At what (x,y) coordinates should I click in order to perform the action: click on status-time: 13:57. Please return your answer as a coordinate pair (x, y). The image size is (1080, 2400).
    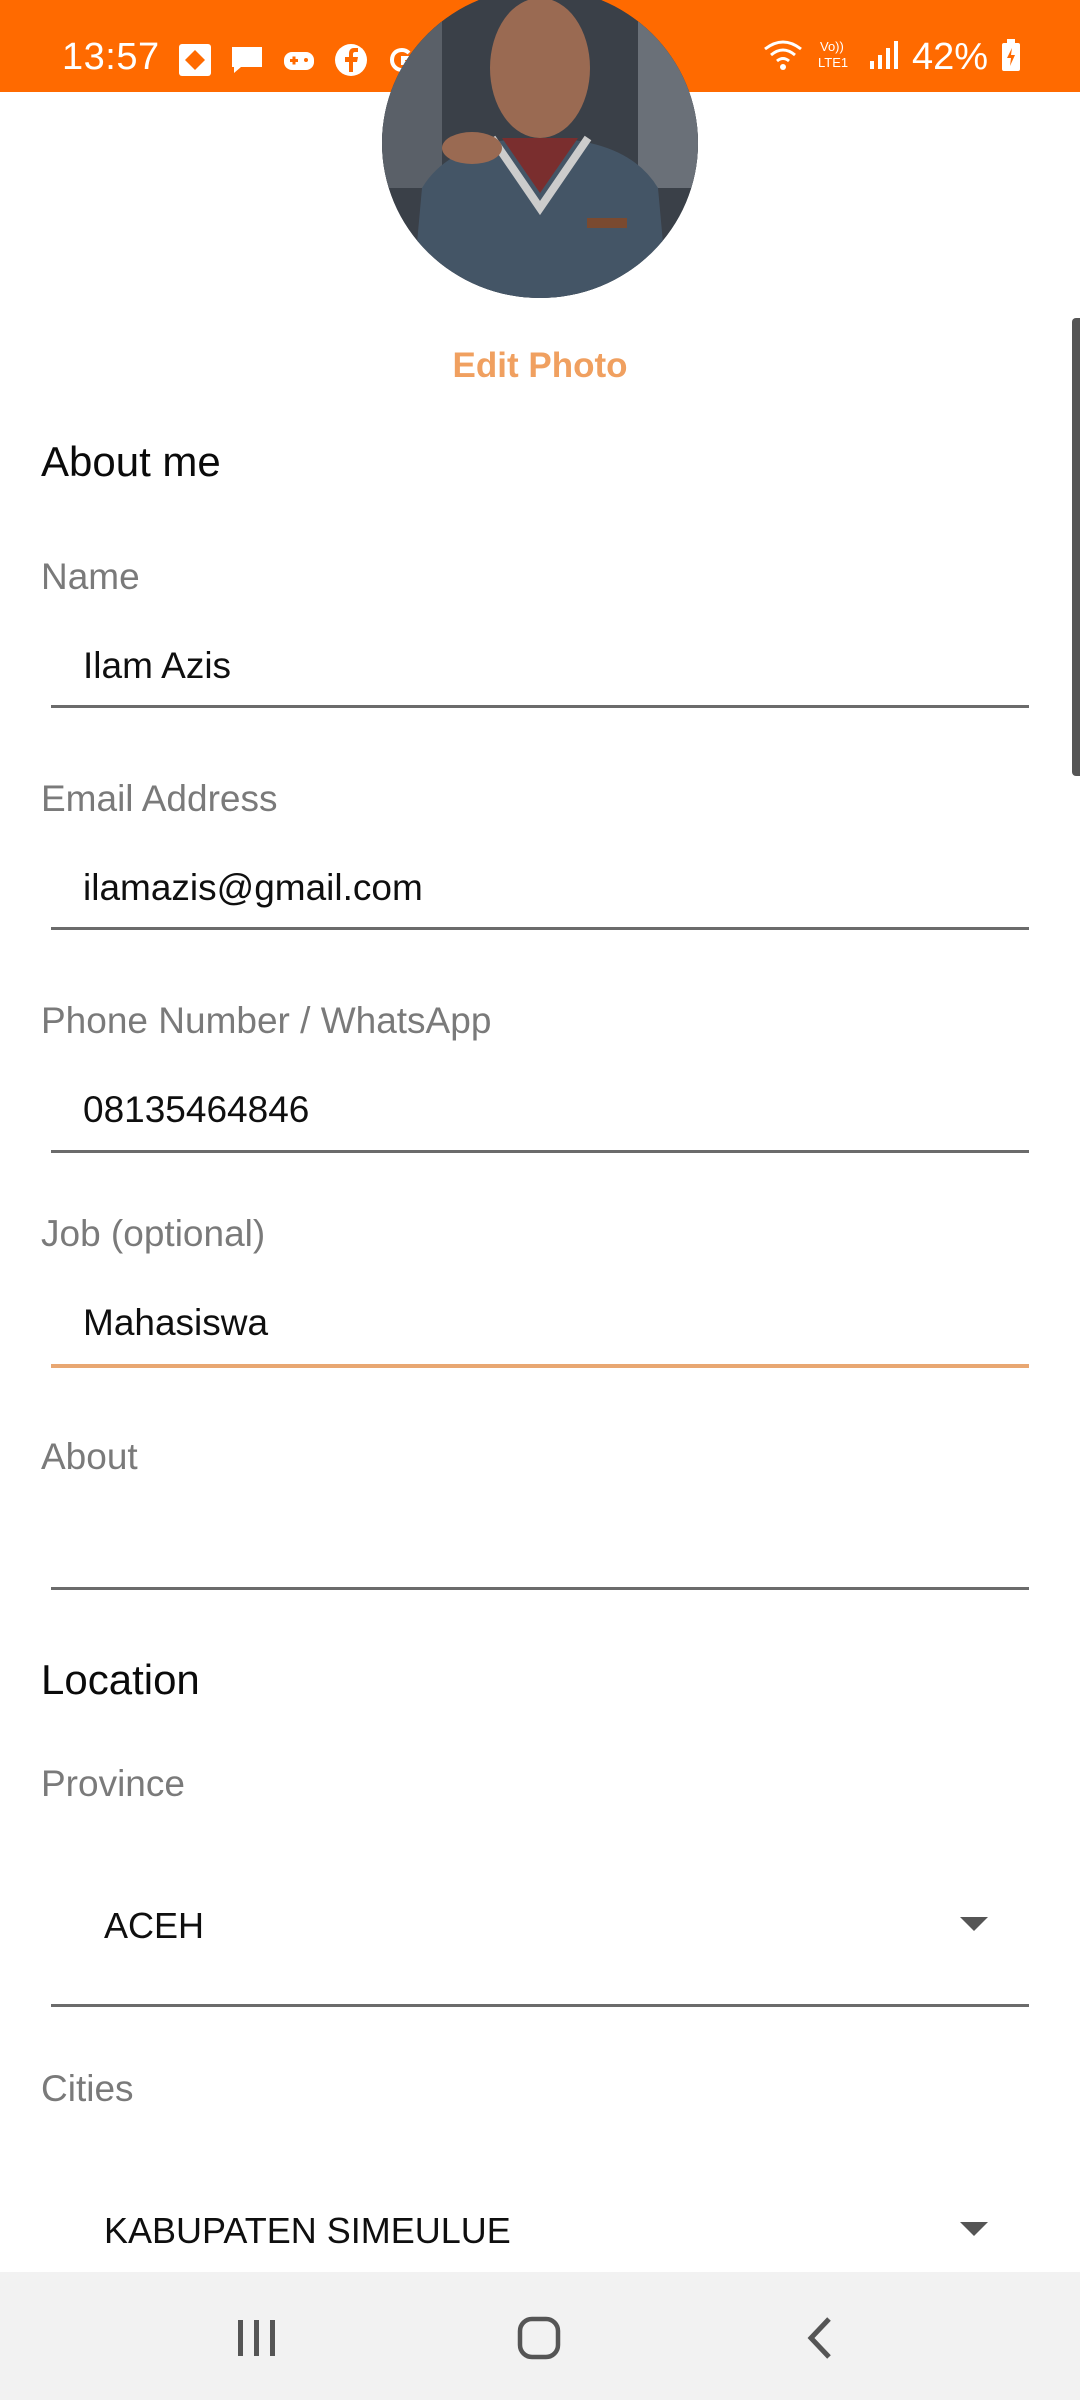
    Looking at the image, I should click on (111, 57).